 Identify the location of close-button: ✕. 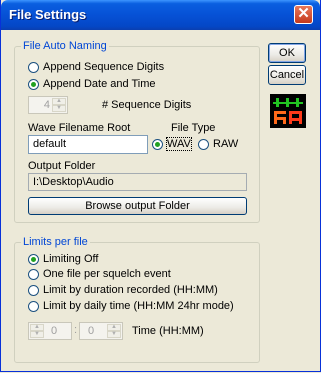
(303, 14).